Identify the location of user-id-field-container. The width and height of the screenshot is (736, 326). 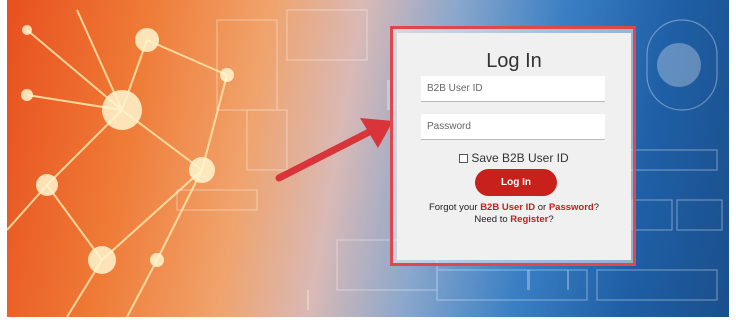
(513, 89).